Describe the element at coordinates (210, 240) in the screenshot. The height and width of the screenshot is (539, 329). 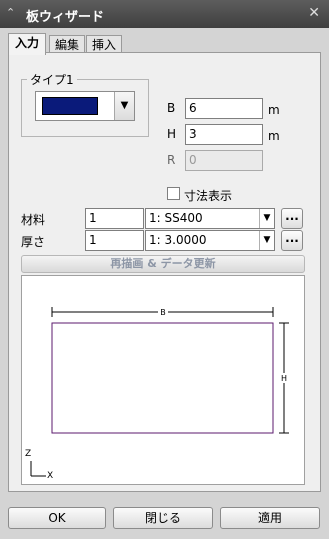
I see `thickness-select: 1: 3.0000 ▼` at that location.